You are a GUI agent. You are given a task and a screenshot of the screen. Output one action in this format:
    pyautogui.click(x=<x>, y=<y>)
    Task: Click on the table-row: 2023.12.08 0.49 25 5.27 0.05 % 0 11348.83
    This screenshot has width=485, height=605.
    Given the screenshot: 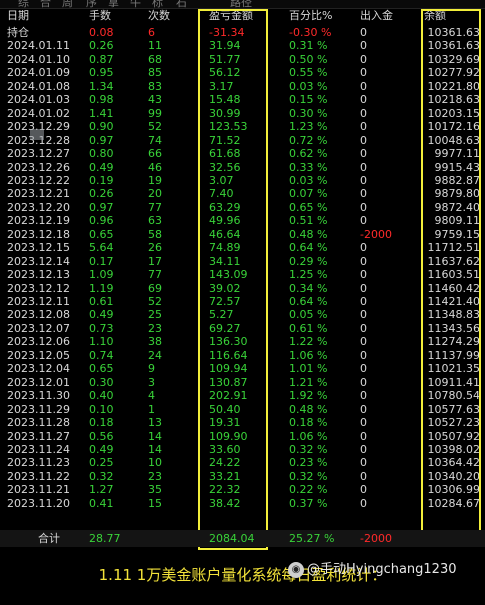 What is the action you would take?
    pyautogui.click(x=242, y=315)
    